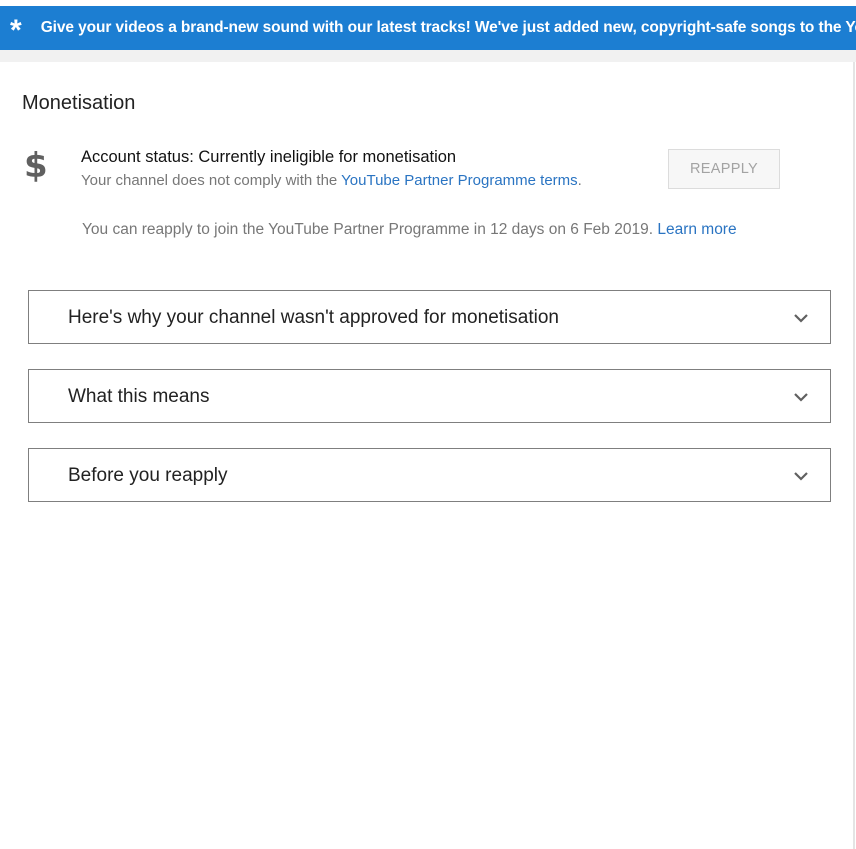  I want to click on banner-separator, so click(428, 56).